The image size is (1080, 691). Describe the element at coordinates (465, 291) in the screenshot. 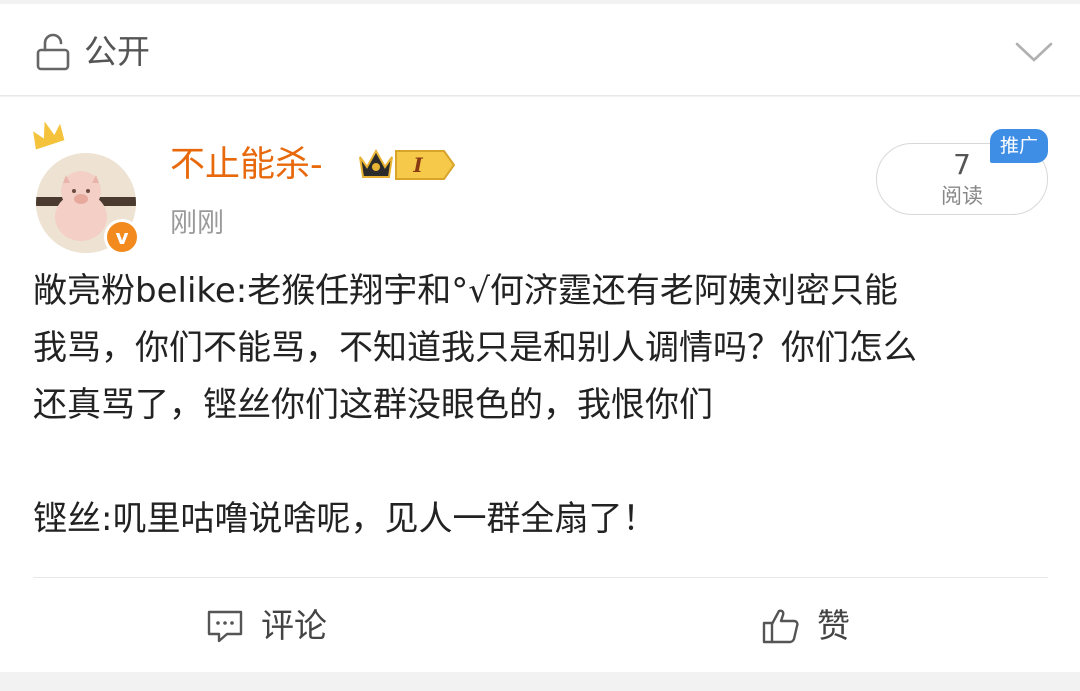

I see `post-line: 敞亮粉belike:老猴任翔宇和°√何济霆还有老阿姨刘密只能` at that location.